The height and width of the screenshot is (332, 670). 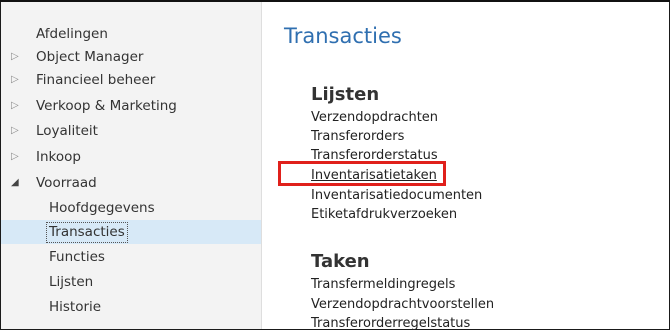 What do you see at coordinates (102, 208) in the screenshot?
I see `nav-child-label: Hoofdgegevens` at bounding box center [102, 208].